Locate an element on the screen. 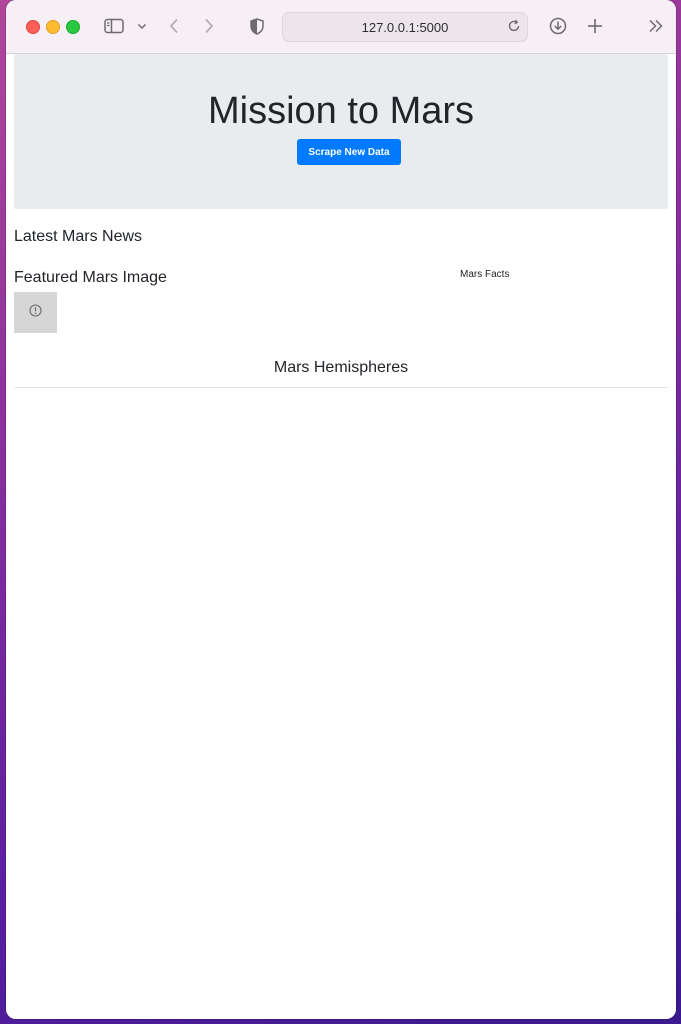 This screenshot has height=1024, width=681. featured-image-placeholder is located at coordinates (35, 312).